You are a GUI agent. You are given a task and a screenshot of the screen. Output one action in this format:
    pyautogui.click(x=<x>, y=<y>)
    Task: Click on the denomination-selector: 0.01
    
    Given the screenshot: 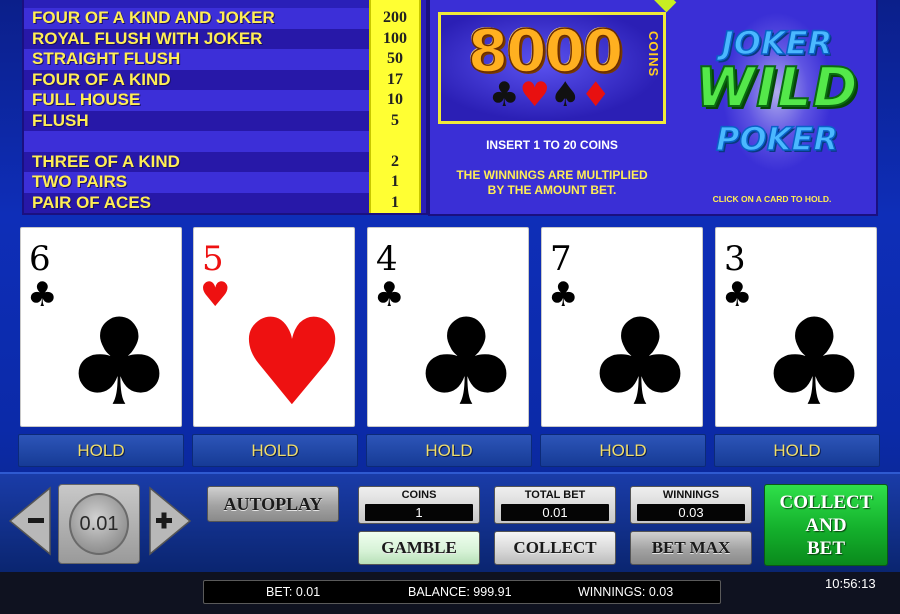 What is the action you would take?
    pyautogui.click(x=99, y=524)
    